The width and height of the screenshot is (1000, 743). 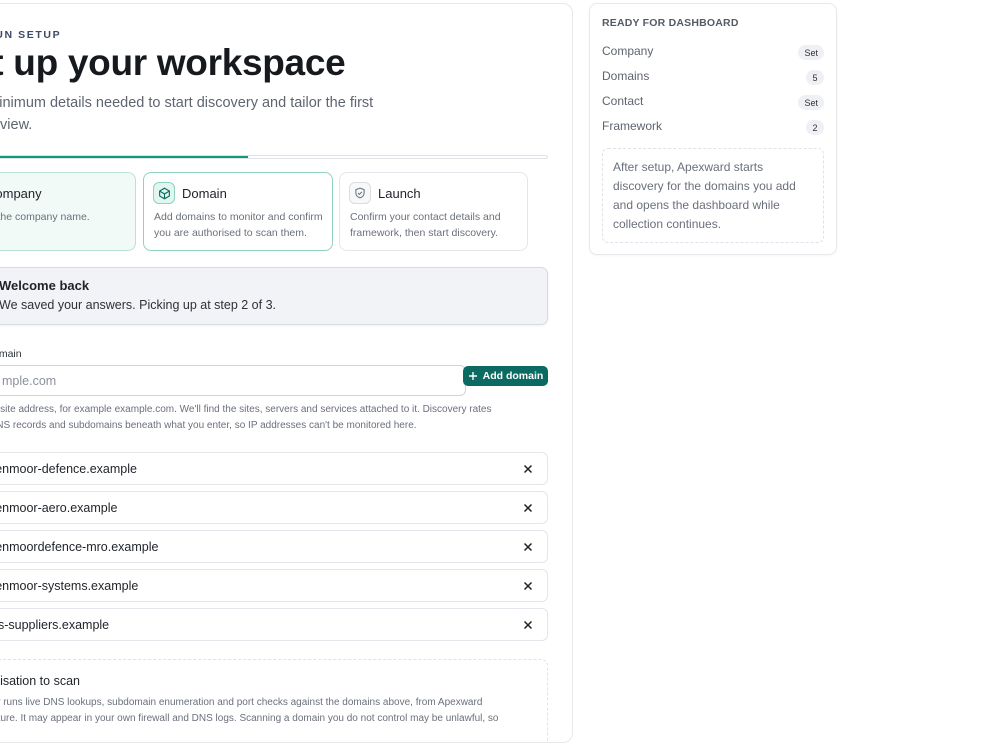 What do you see at coordinates (670, 23) in the screenshot?
I see `readiness-heading: READY FOR DASHBOARD` at bounding box center [670, 23].